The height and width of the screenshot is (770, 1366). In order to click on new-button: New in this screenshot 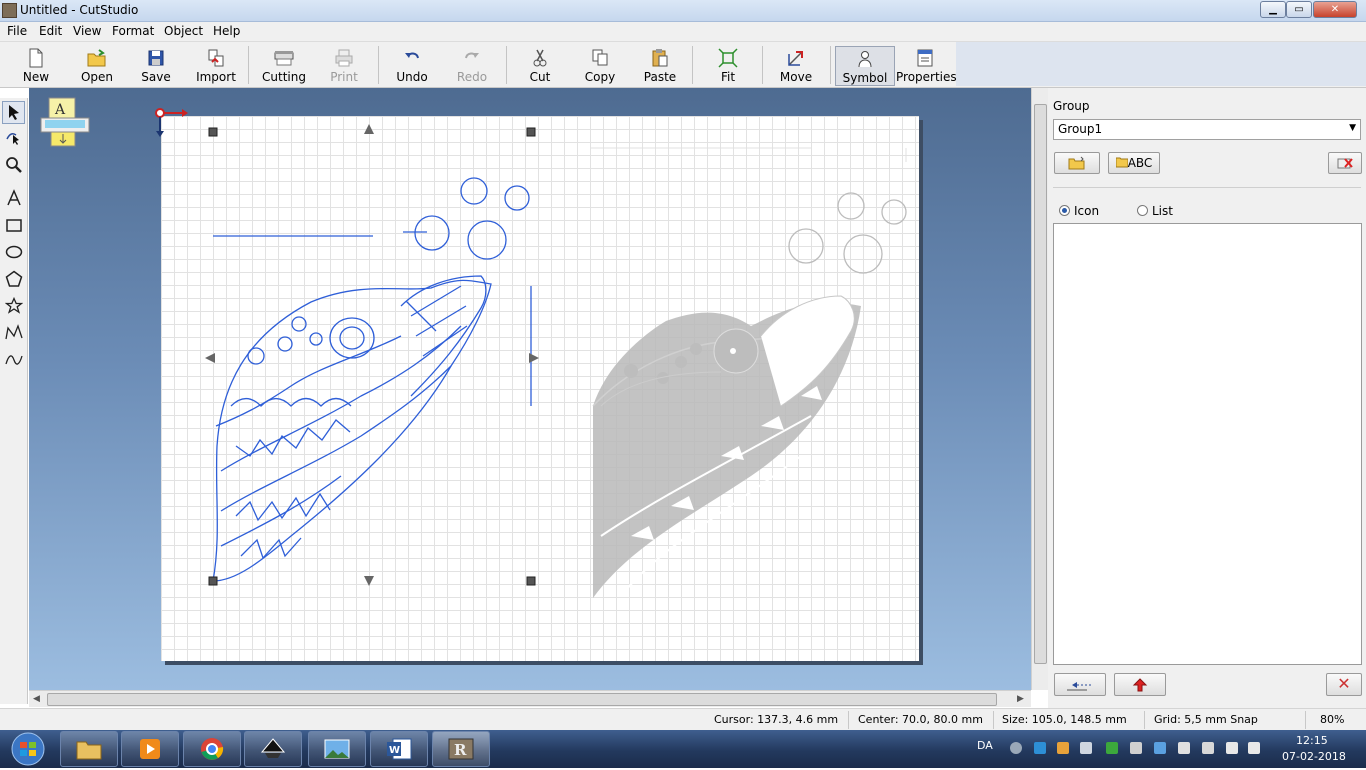, I will do `click(36, 66)`.